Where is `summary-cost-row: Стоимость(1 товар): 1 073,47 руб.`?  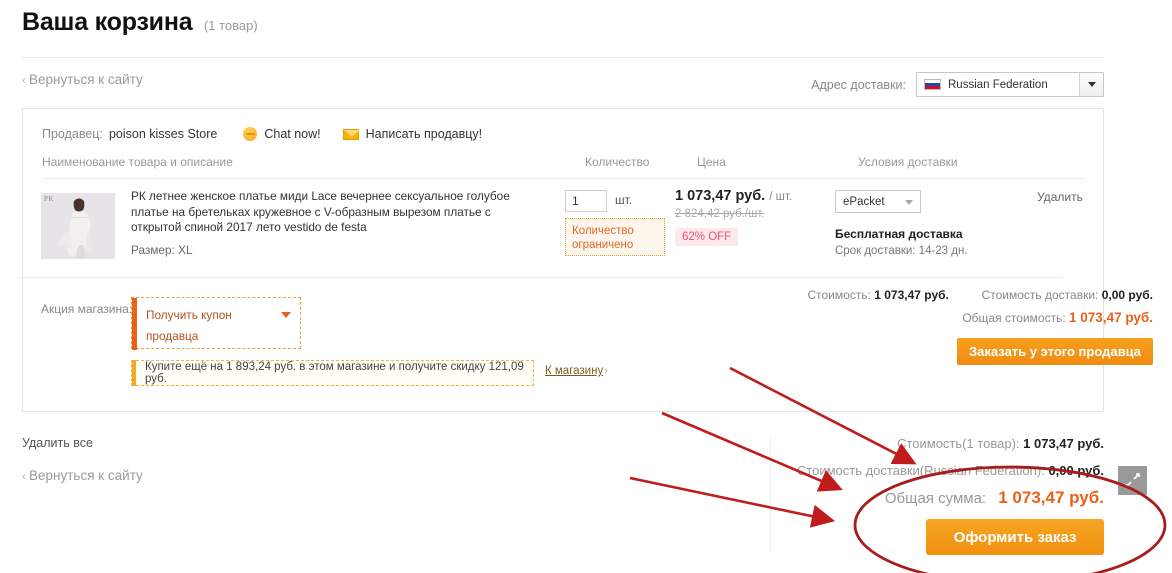 summary-cost-row: Стоимость(1 товар): 1 073,47 руб. is located at coordinates (1000, 443).